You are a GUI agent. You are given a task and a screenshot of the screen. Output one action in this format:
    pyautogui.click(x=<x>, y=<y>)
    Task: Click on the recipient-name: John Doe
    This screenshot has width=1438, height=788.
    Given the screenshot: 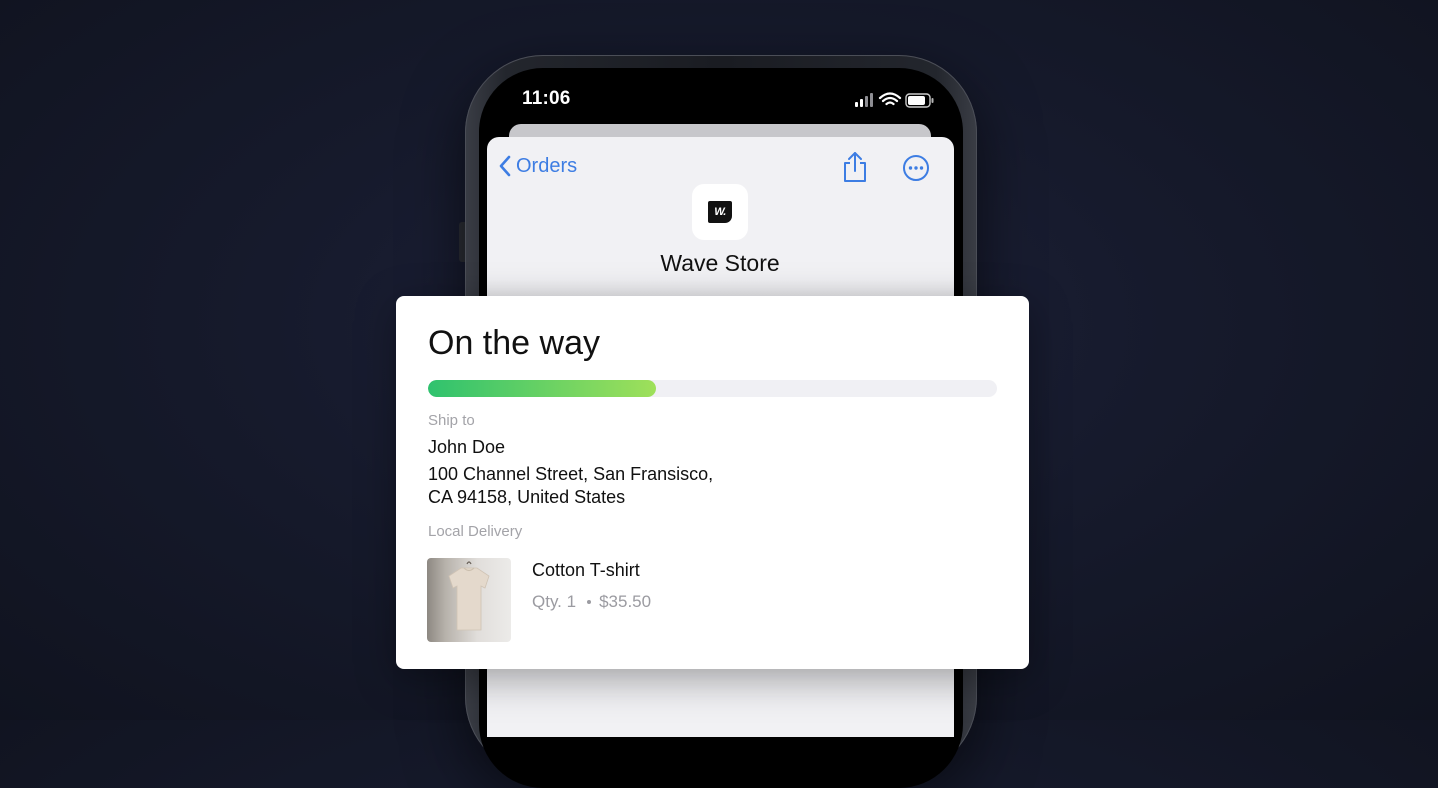 What is the action you would take?
    pyautogui.click(x=467, y=447)
    